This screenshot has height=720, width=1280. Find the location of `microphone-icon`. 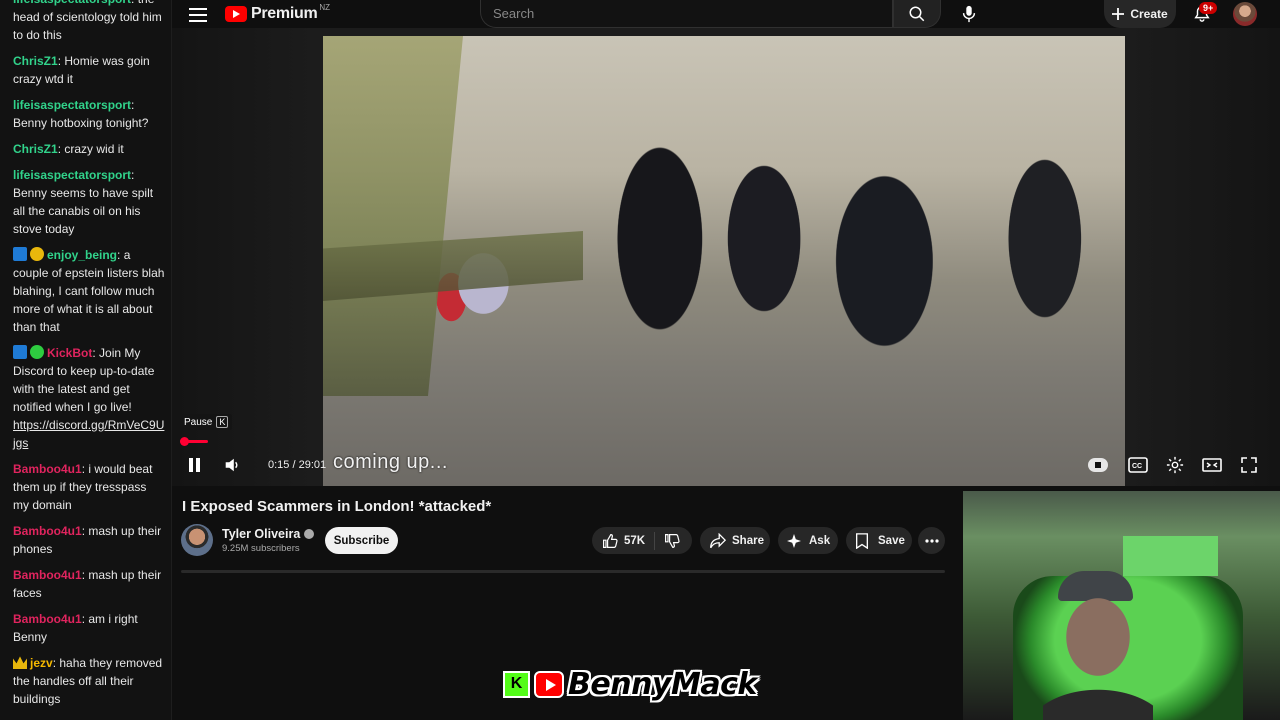

microphone-icon is located at coordinates (969, 14).